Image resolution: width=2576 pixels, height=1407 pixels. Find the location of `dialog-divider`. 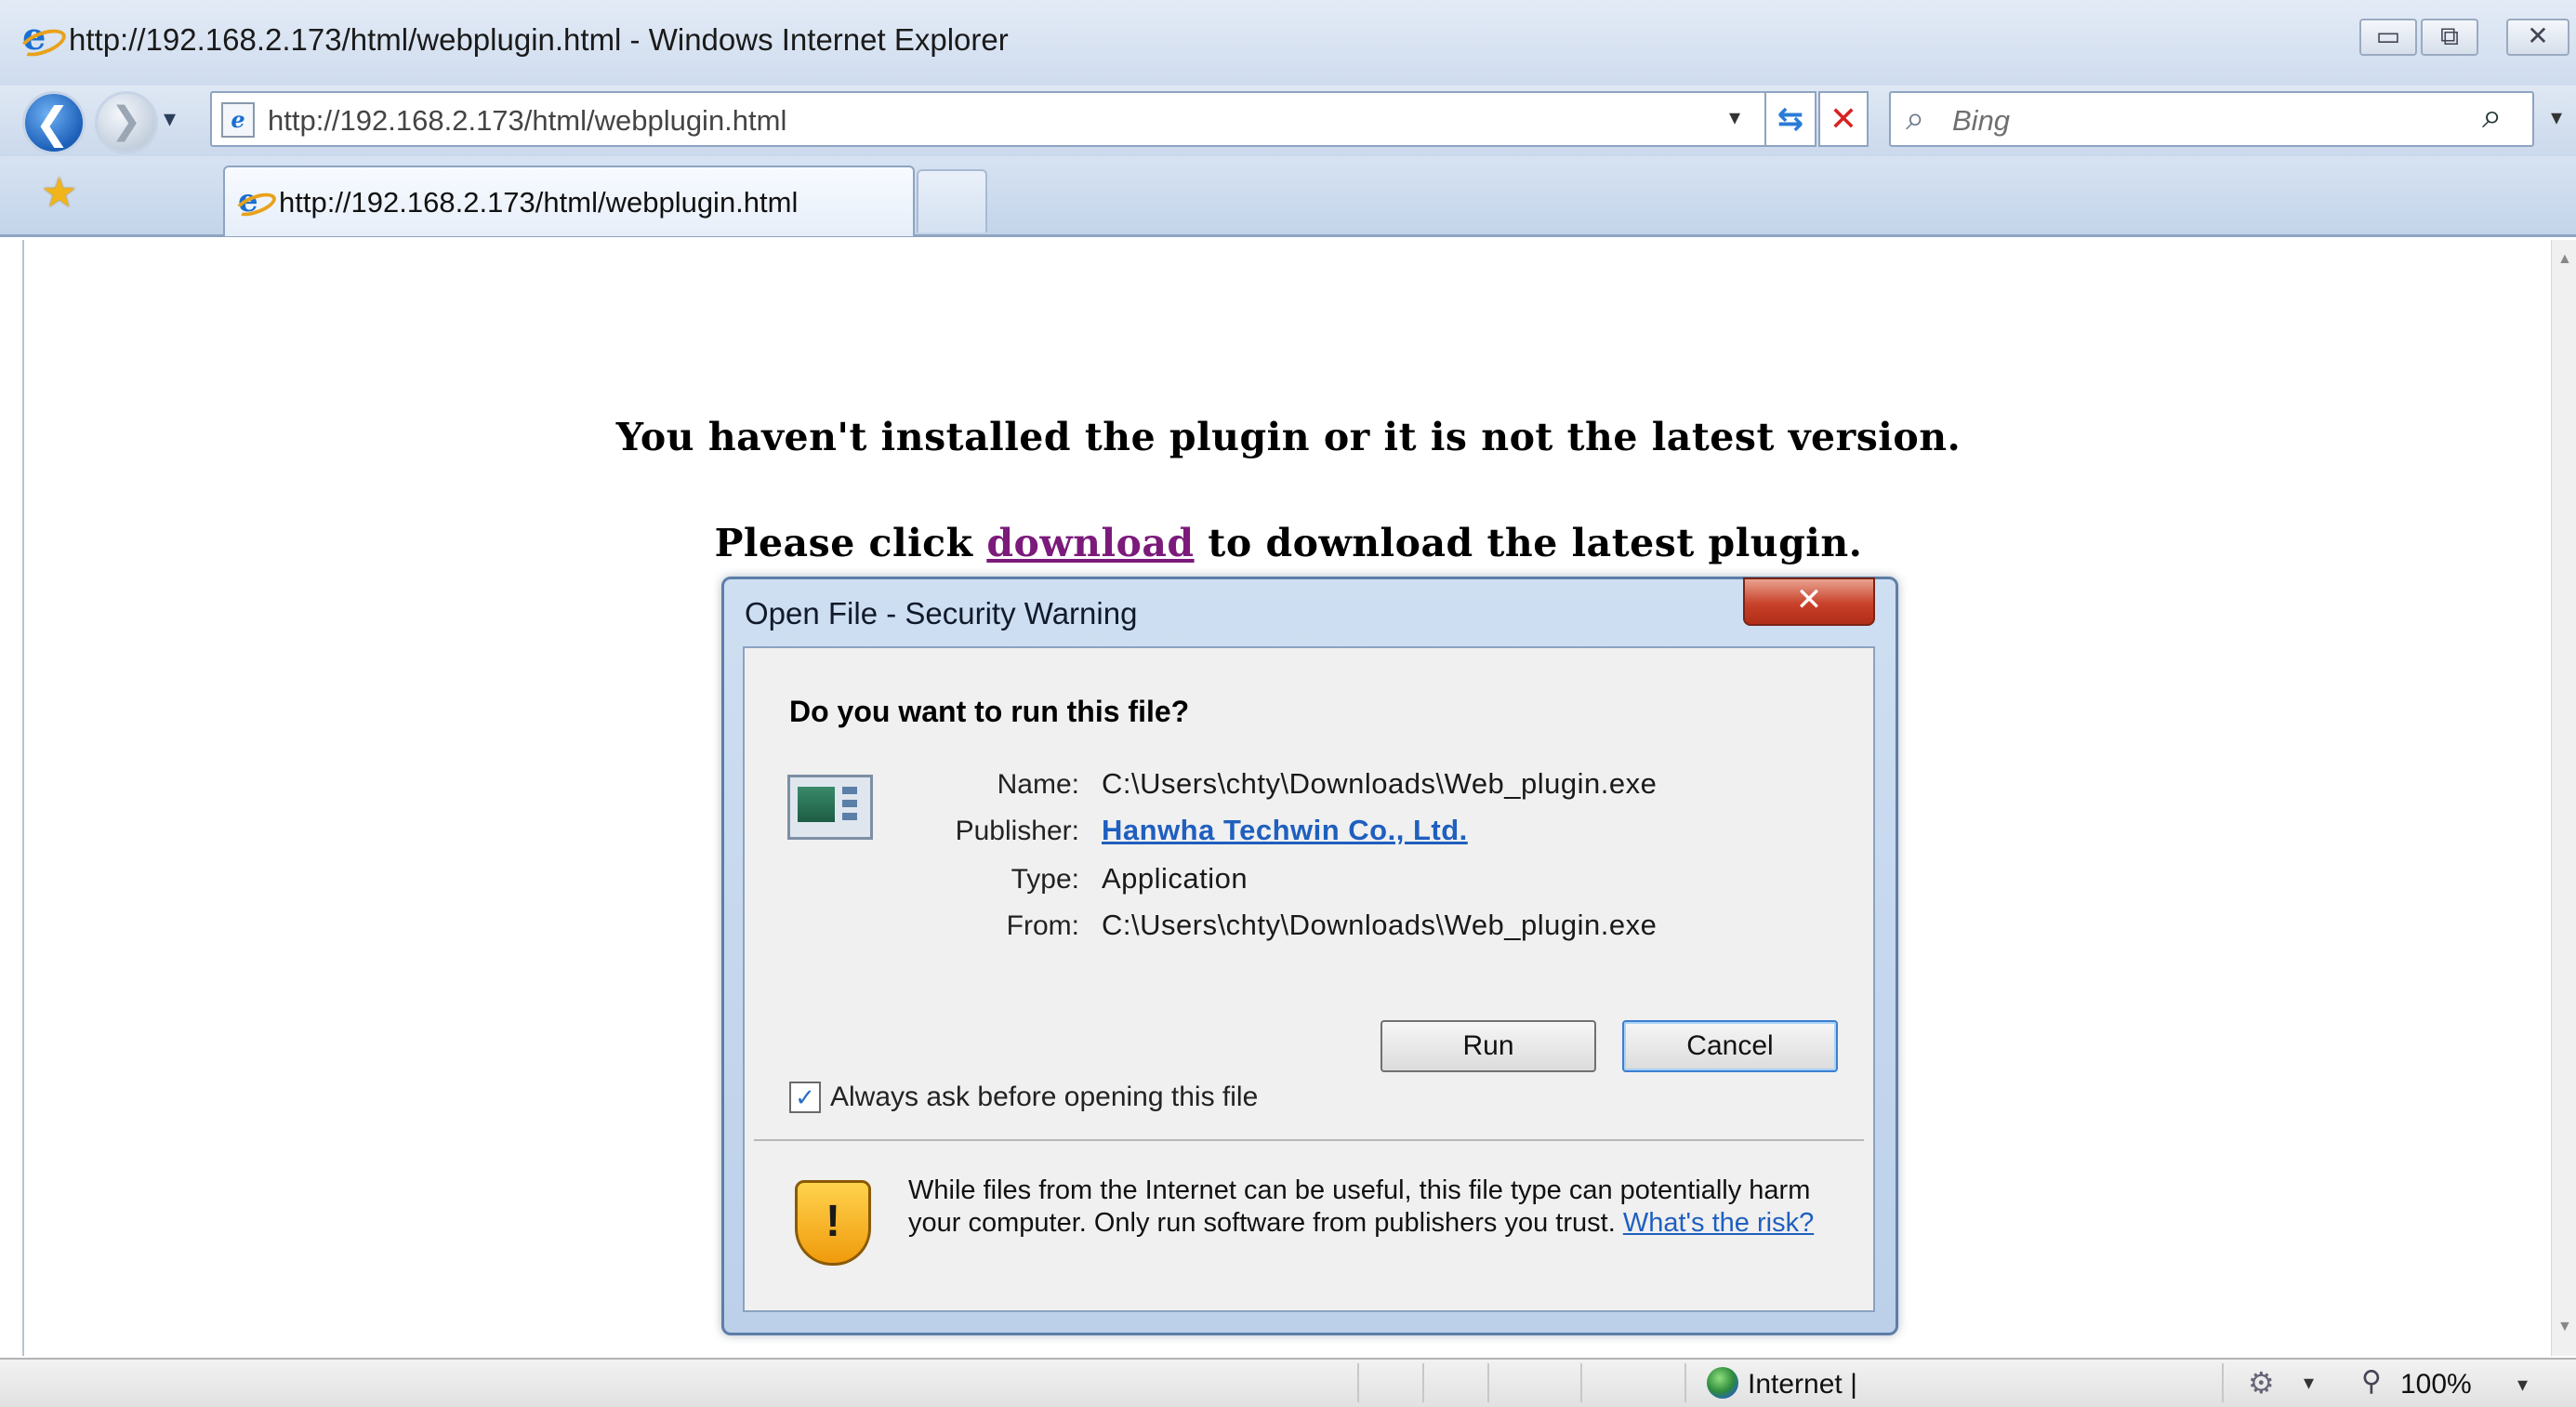

dialog-divider is located at coordinates (1309, 1140).